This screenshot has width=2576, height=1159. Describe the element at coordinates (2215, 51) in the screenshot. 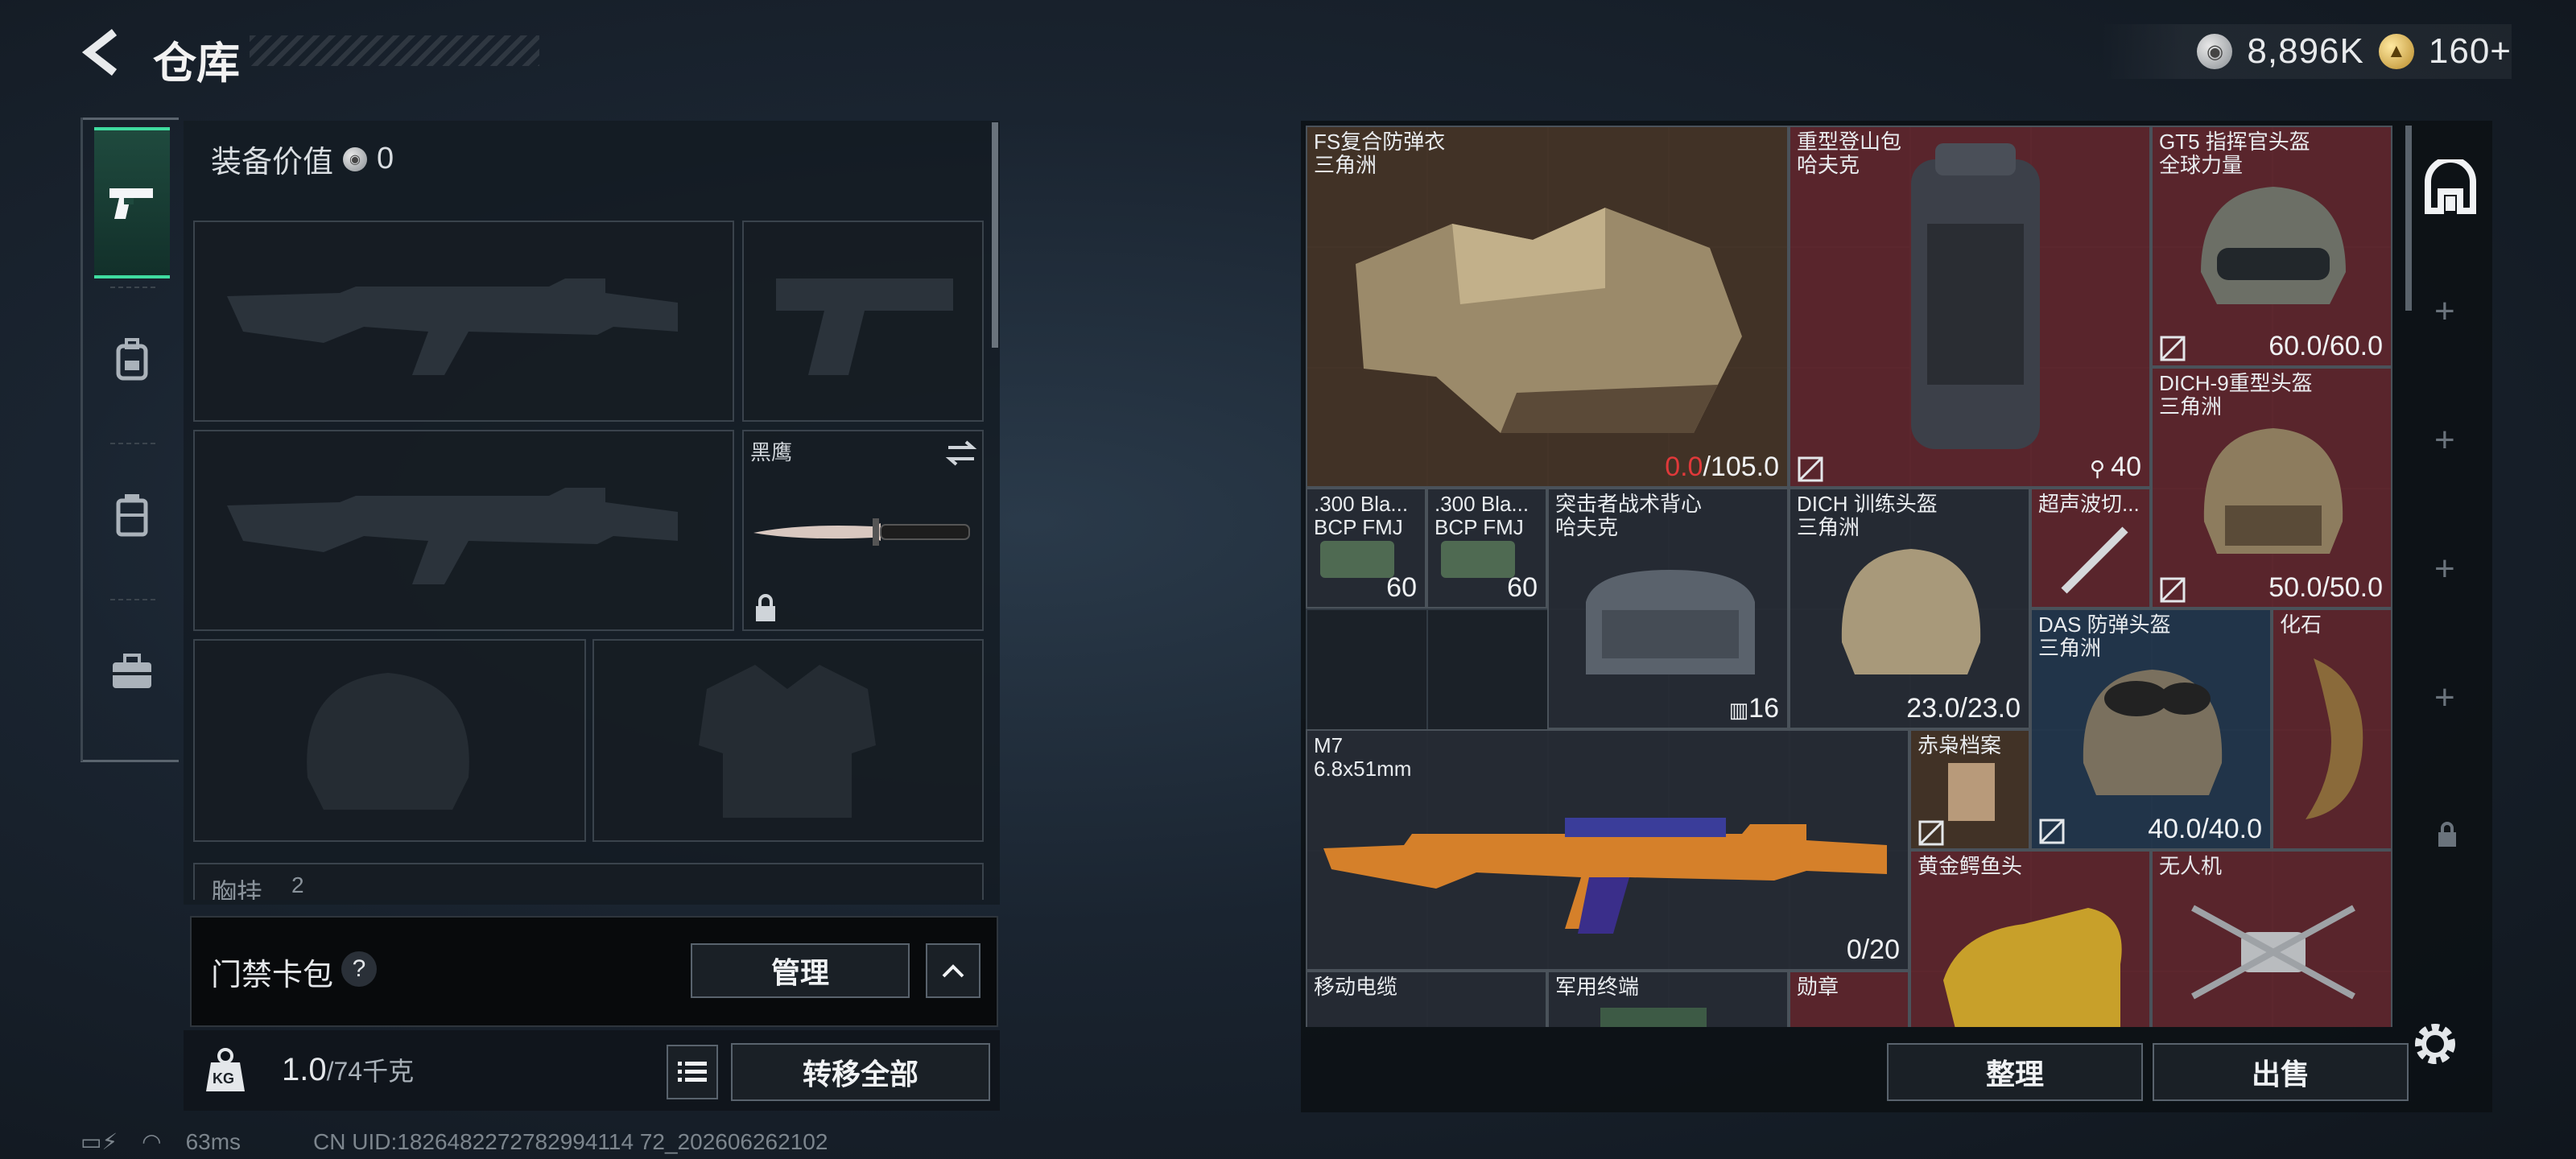

I see `silver-coin-icon: ◉` at that location.